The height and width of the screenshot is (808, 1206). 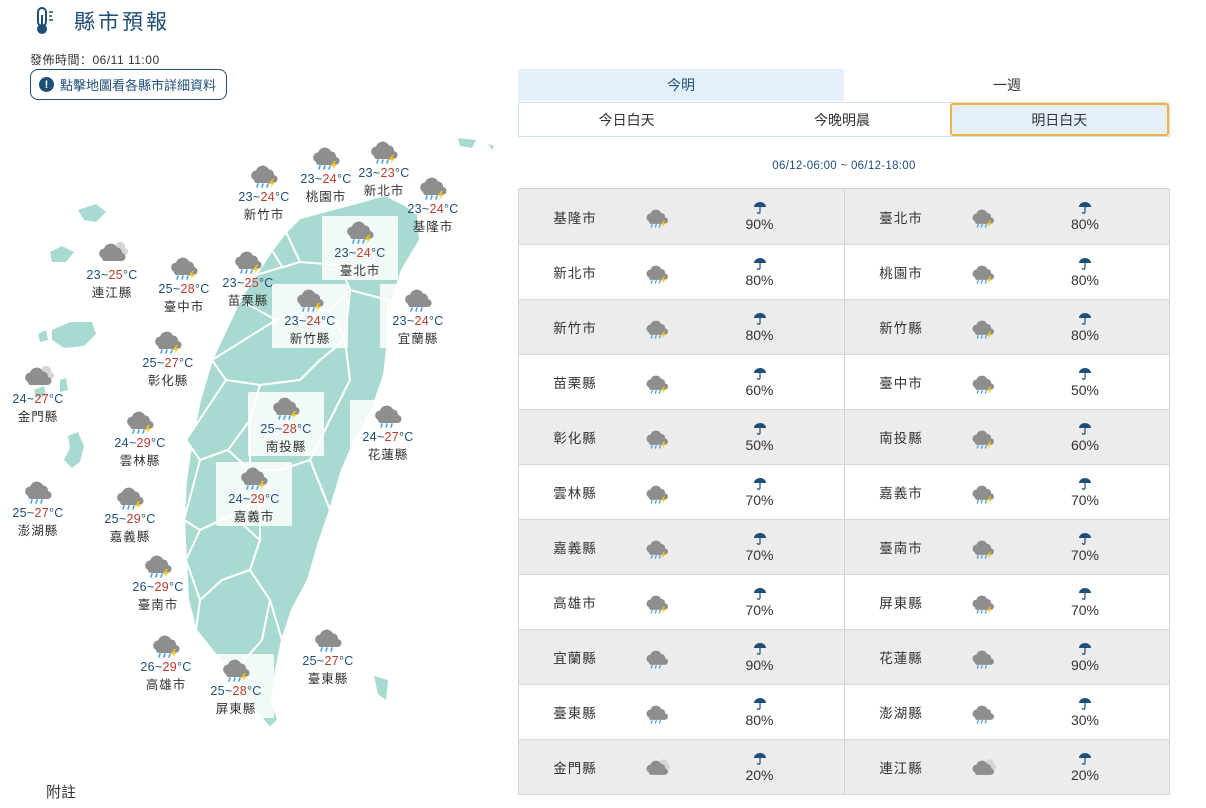 I want to click on city-name: 新竹縣, so click(x=310, y=339).